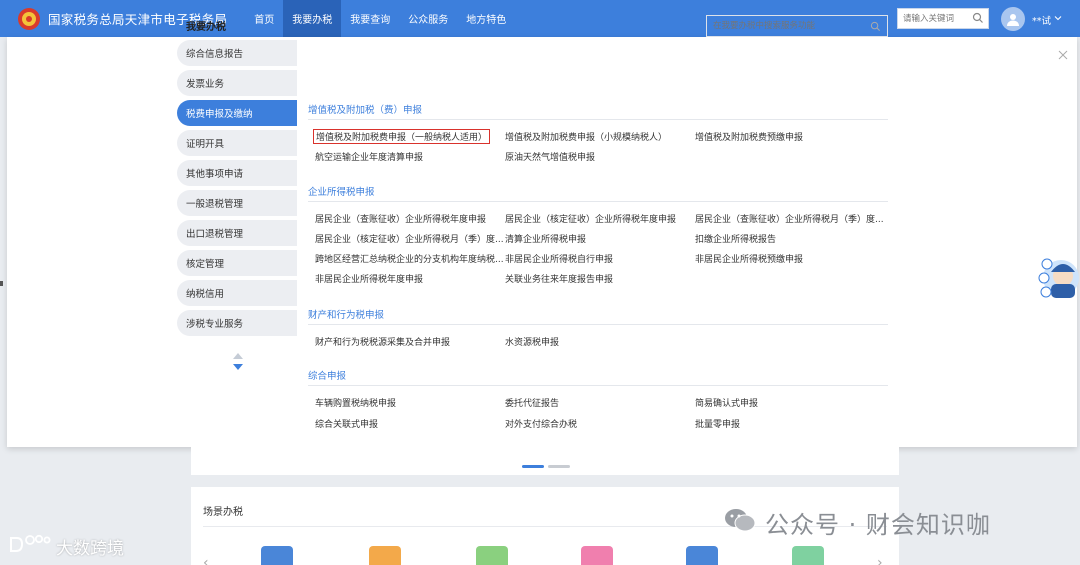 This screenshot has height=565, width=1080. I want to click on scene-document-icon, so click(385, 555).